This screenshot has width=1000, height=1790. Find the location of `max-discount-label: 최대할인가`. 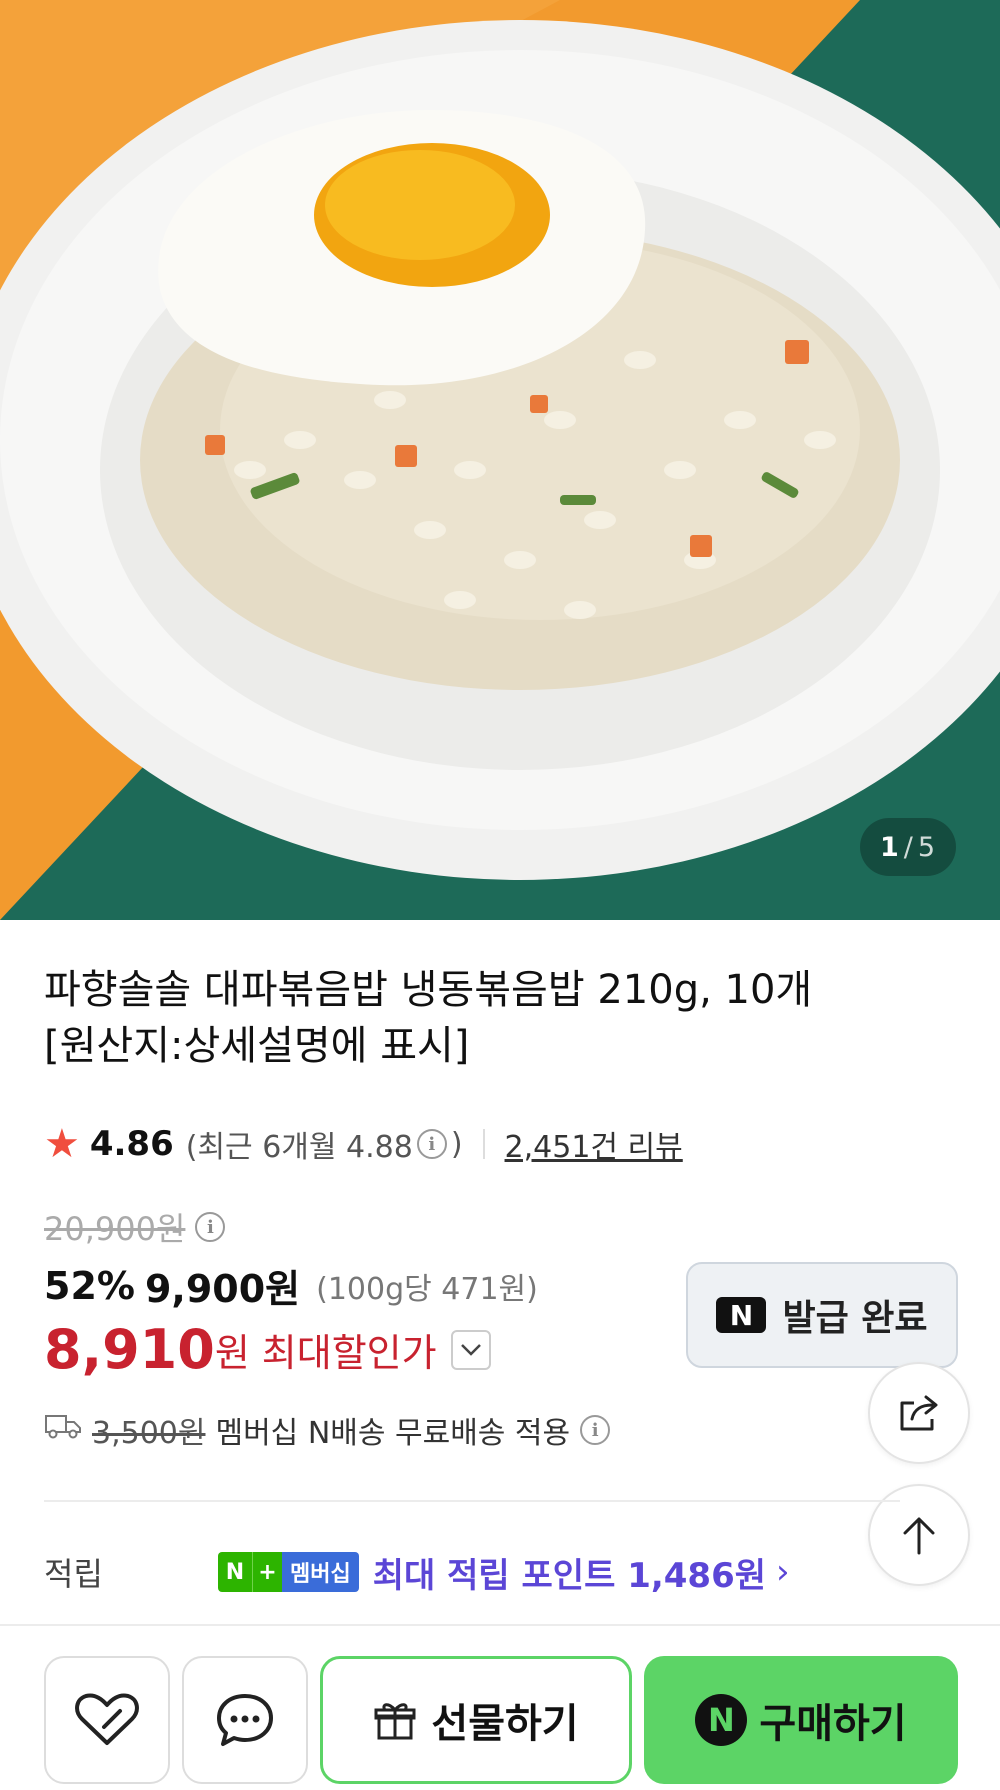

max-discount-label: 최대할인가 is located at coordinates (349, 1353).